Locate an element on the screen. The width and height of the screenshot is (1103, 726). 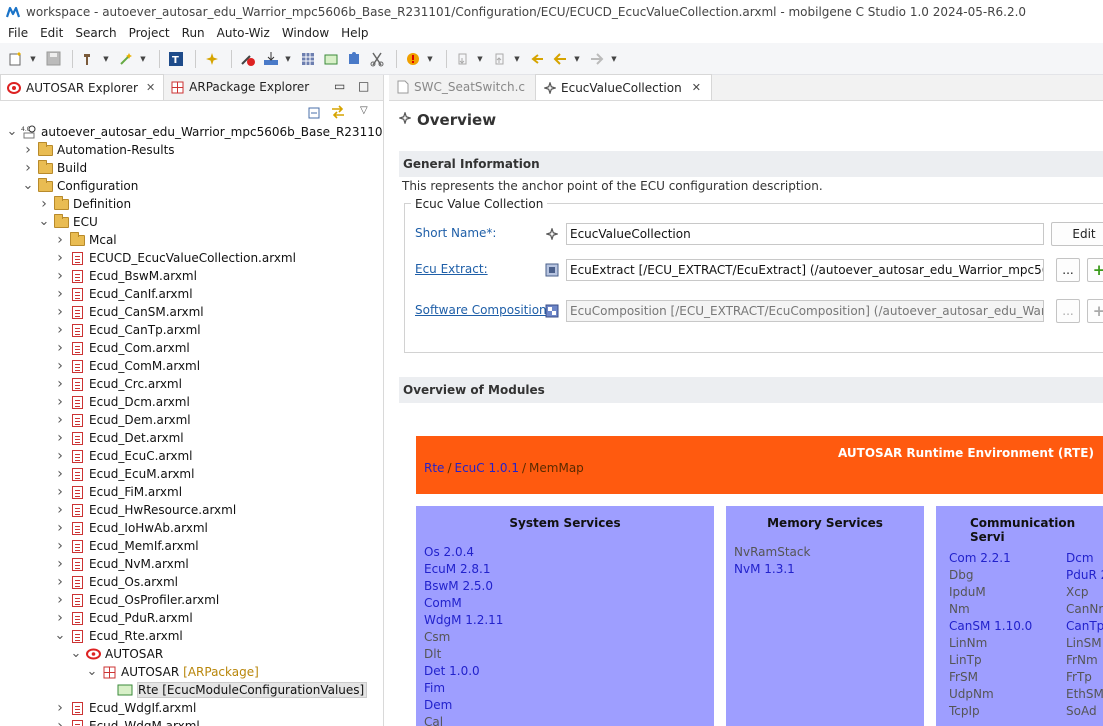
tree-item: › Ecud_NvM.arxml is located at coordinates (121, 564).